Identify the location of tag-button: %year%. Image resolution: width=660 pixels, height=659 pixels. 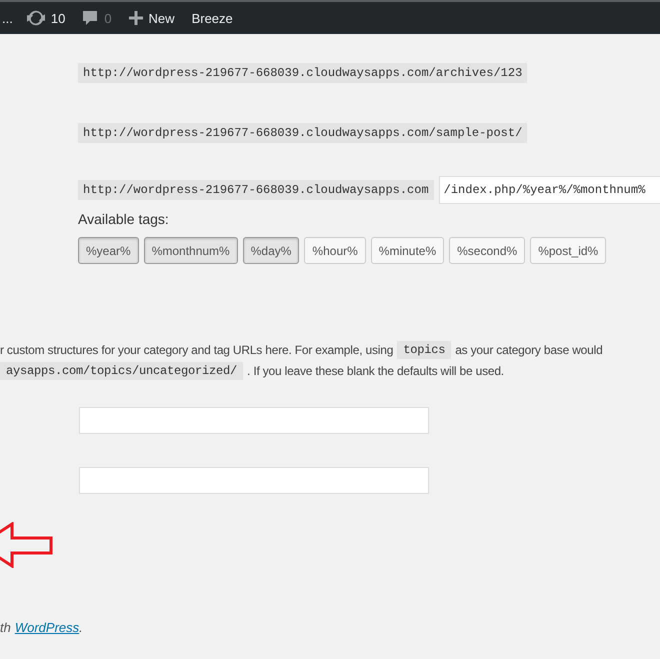
(108, 250).